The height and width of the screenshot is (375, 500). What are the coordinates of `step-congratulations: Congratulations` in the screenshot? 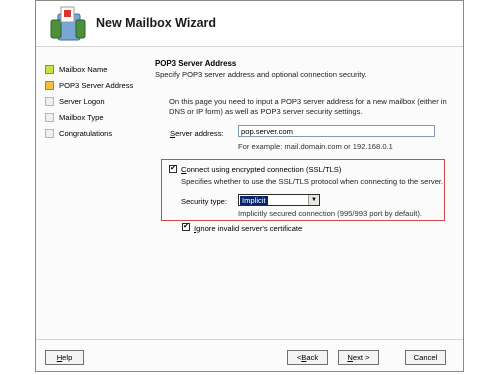 It's located at (89, 133).